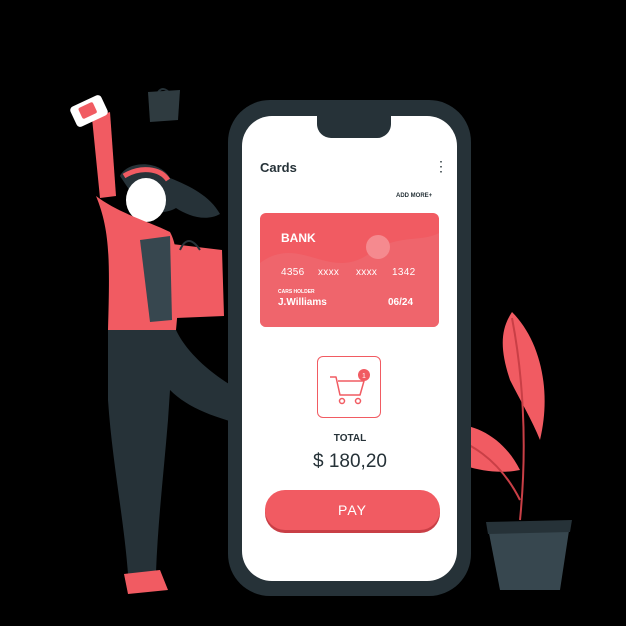 This screenshot has width=626, height=626. What do you see at coordinates (441, 166) in the screenshot?
I see `more-vertical-icon: ⋮` at bounding box center [441, 166].